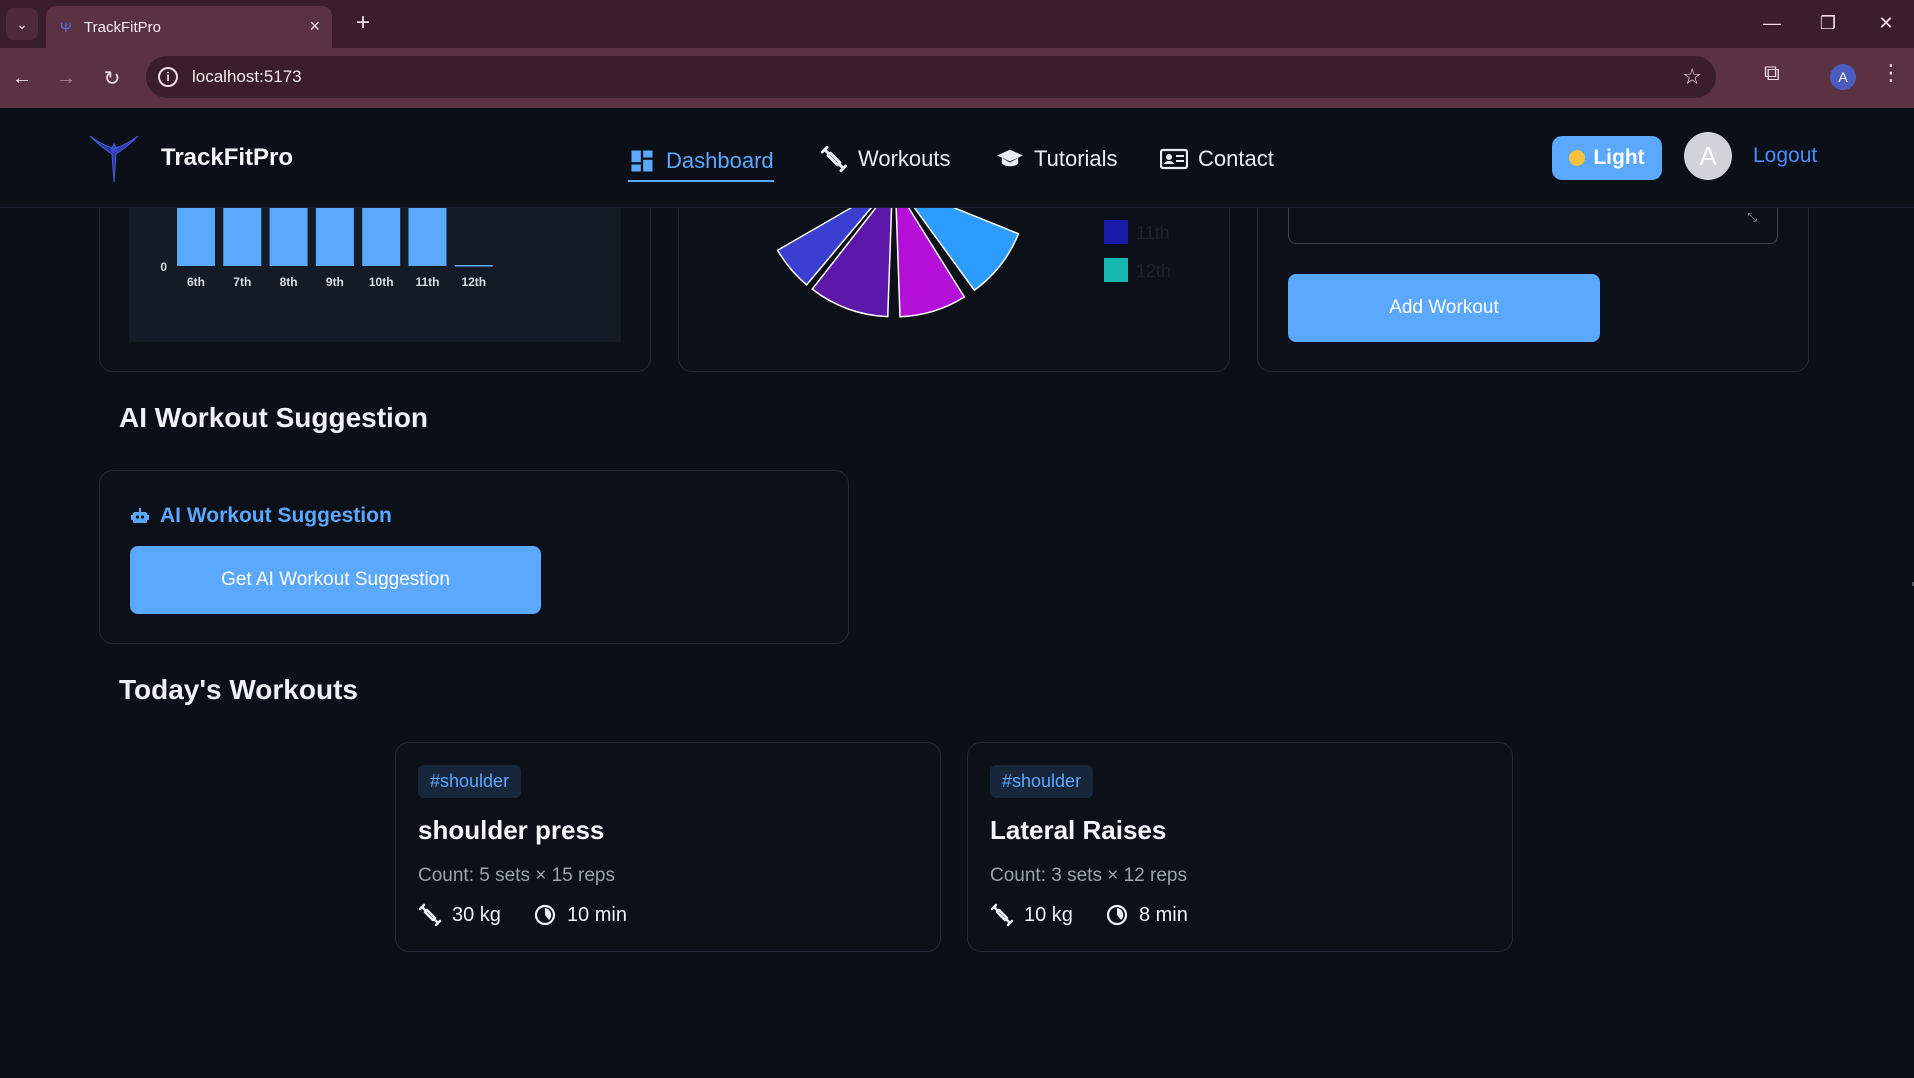 The image size is (1914, 1078). I want to click on todays-workouts-title: Today's Workouts, so click(238, 689).